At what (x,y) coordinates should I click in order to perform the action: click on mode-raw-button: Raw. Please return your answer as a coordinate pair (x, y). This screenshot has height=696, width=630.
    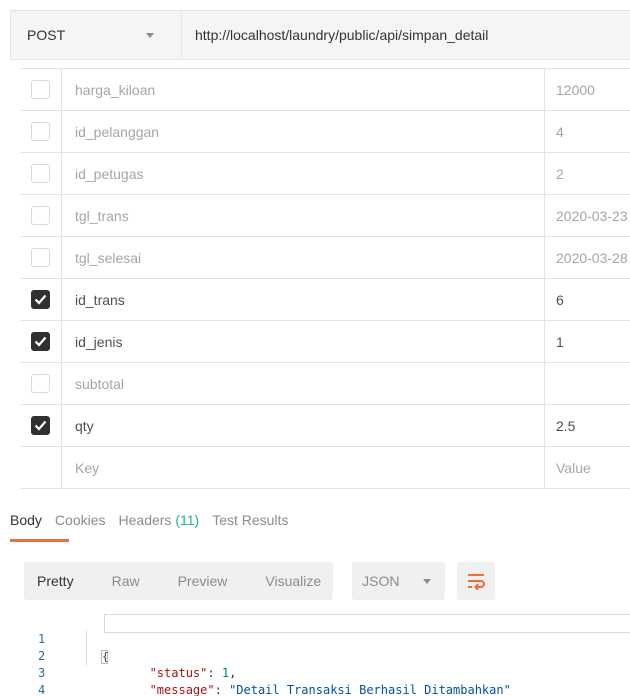
    Looking at the image, I should click on (126, 581).